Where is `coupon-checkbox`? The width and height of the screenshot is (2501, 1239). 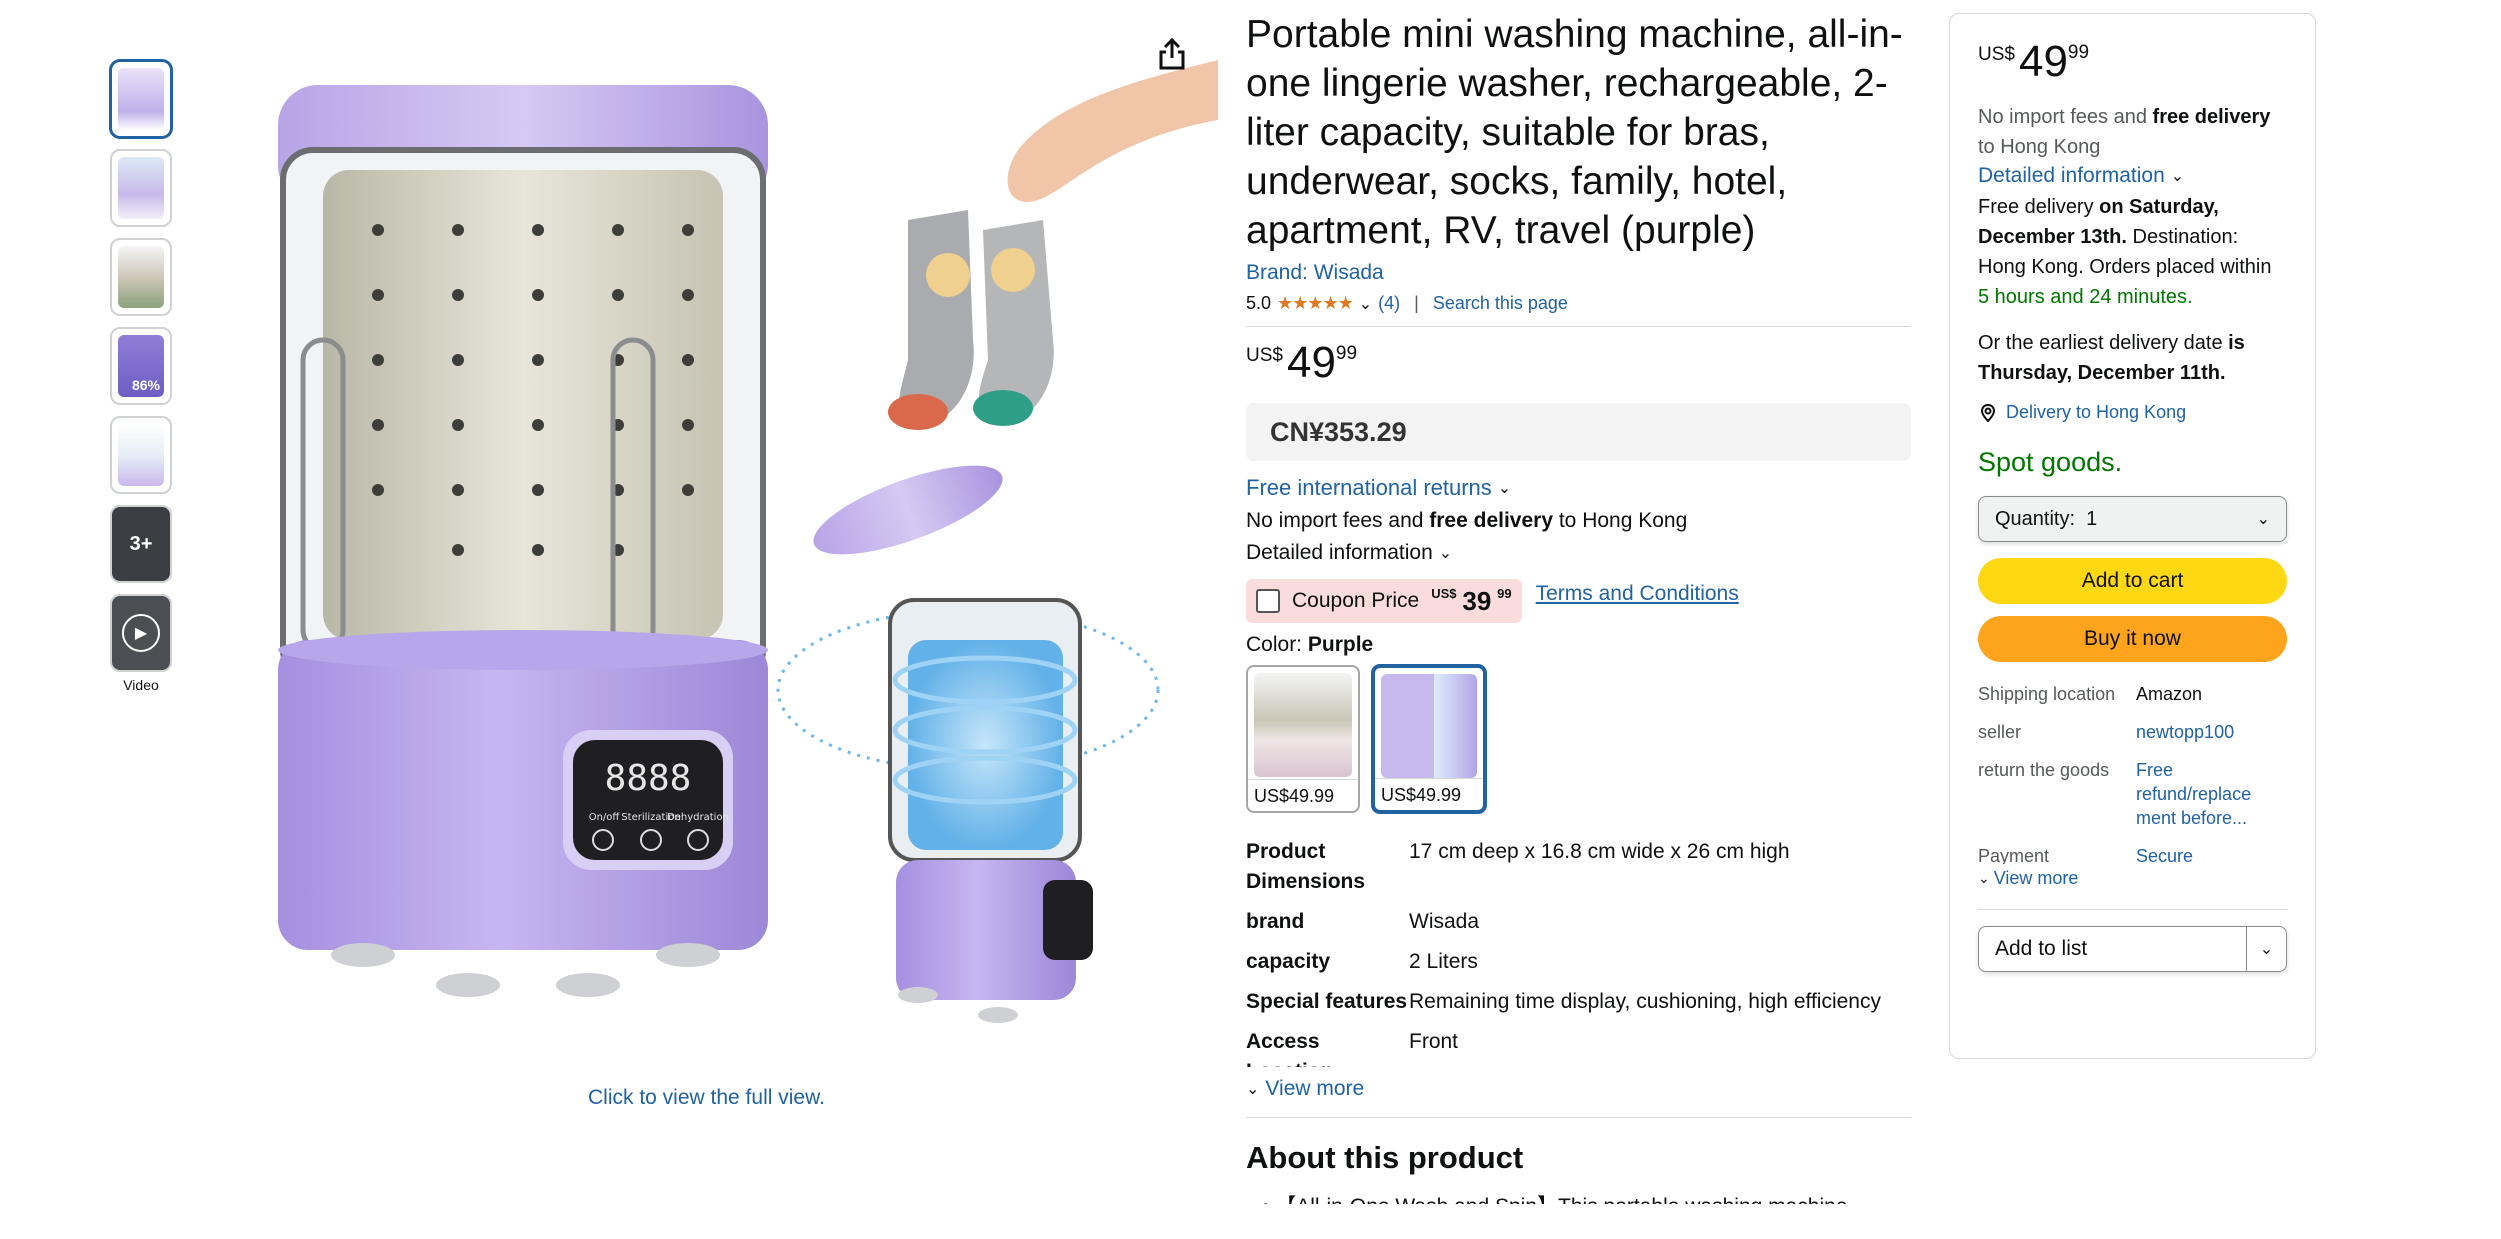 coupon-checkbox is located at coordinates (1268, 601).